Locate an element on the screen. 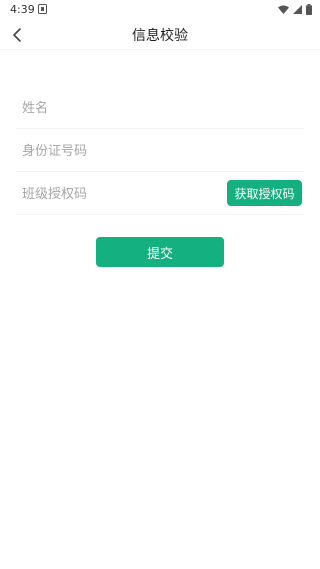 The height and width of the screenshot is (569, 320). status-icons is located at coordinates (295, 9).